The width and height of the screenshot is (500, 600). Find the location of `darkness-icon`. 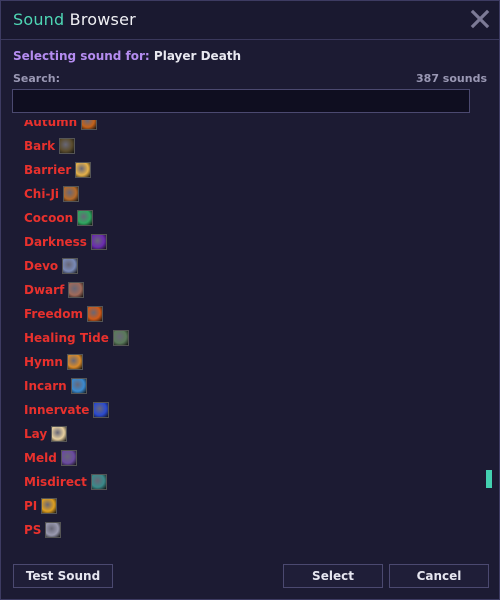

darkness-icon is located at coordinates (98, 242).